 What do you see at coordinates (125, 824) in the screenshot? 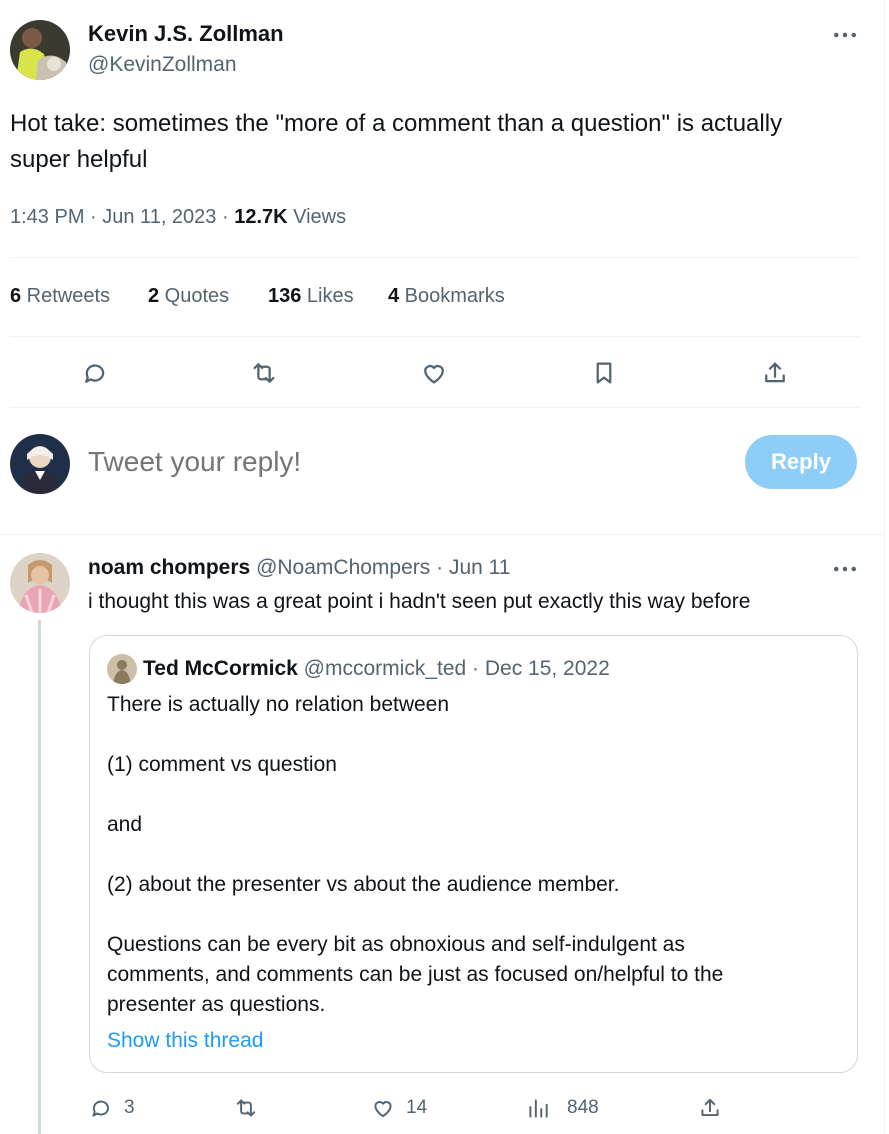
I see `quoted-text-line: and` at bounding box center [125, 824].